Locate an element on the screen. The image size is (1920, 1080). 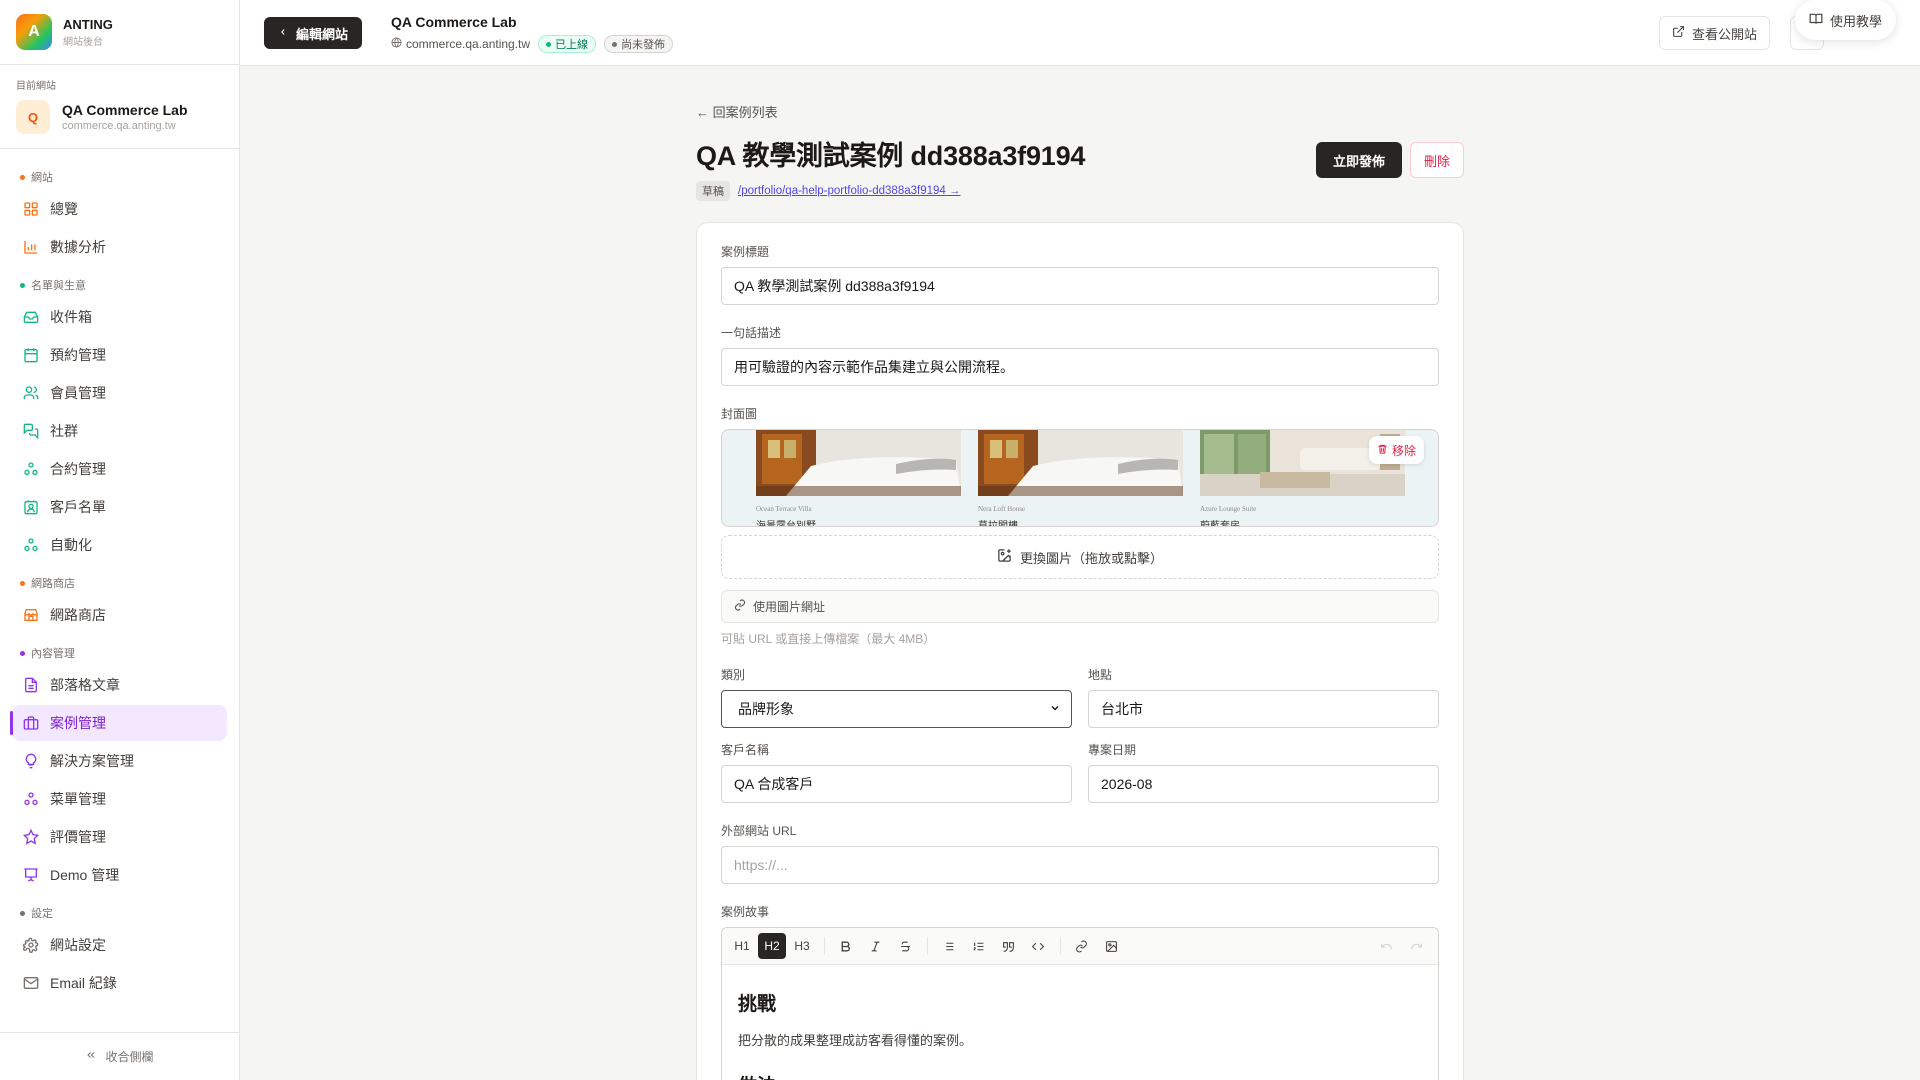
nav-group-text: 網站 is located at coordinates (42, 178).